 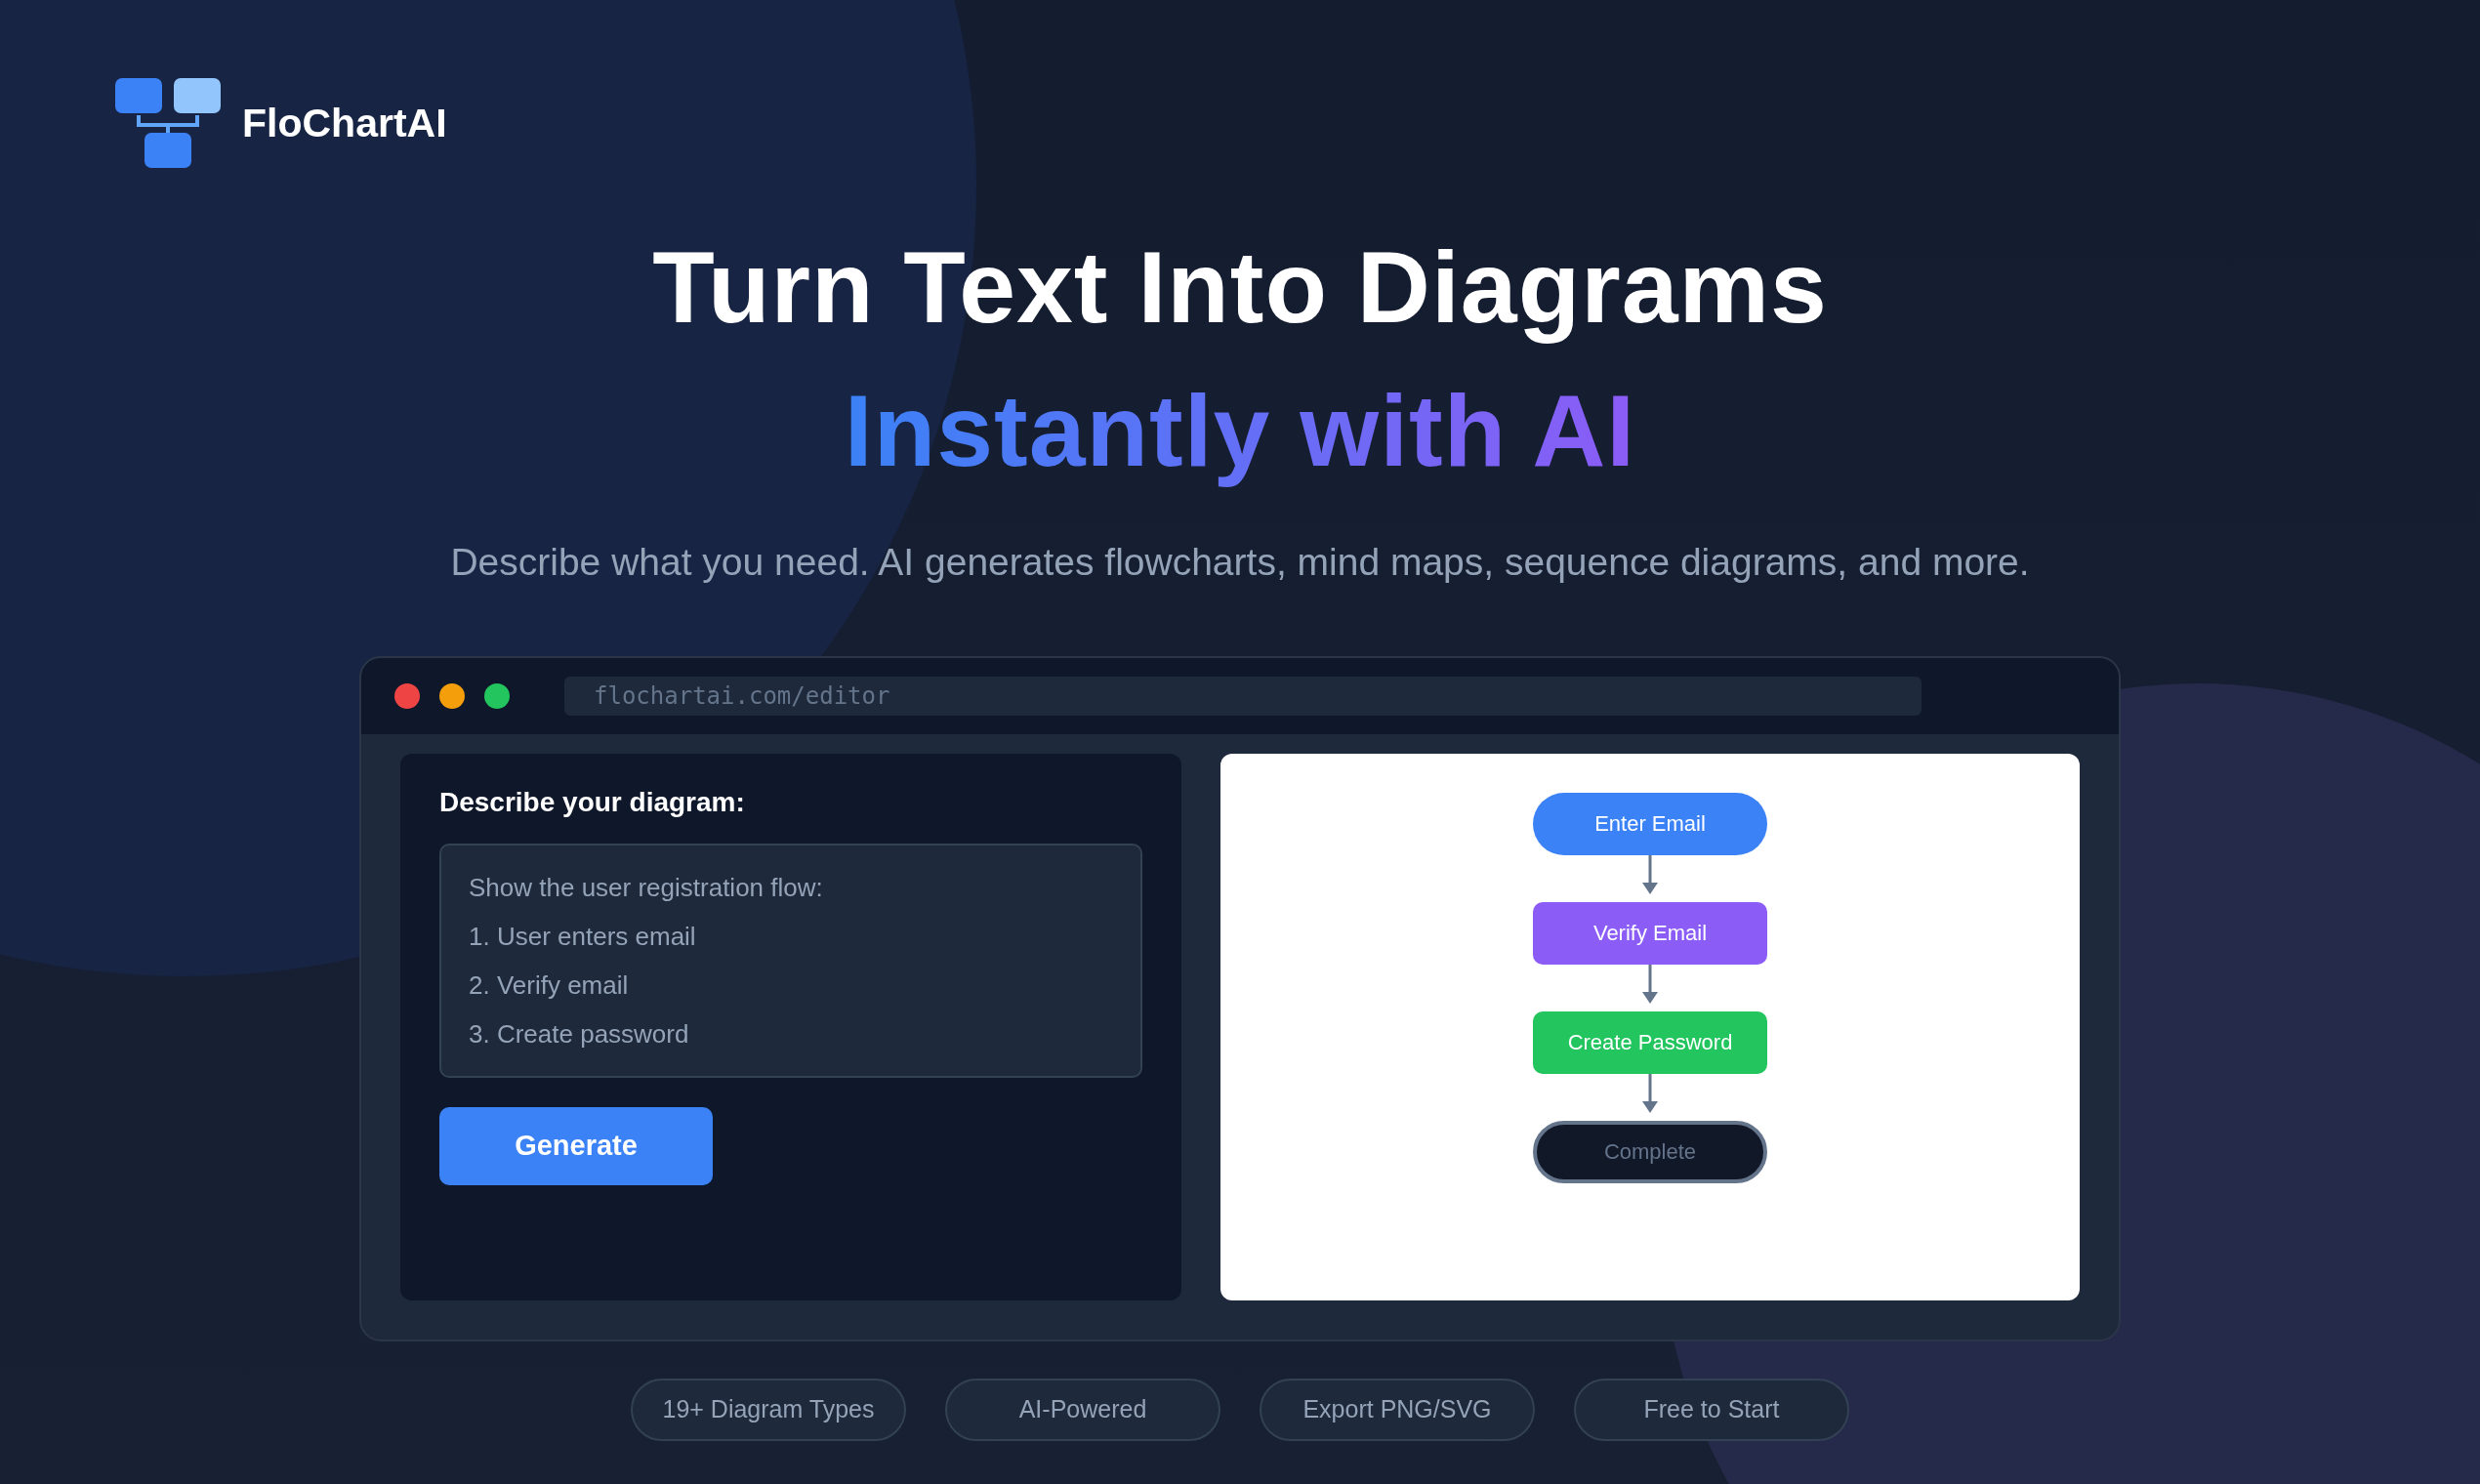 I want to click on minimize-dot-icon, so click(x=452, y=696).